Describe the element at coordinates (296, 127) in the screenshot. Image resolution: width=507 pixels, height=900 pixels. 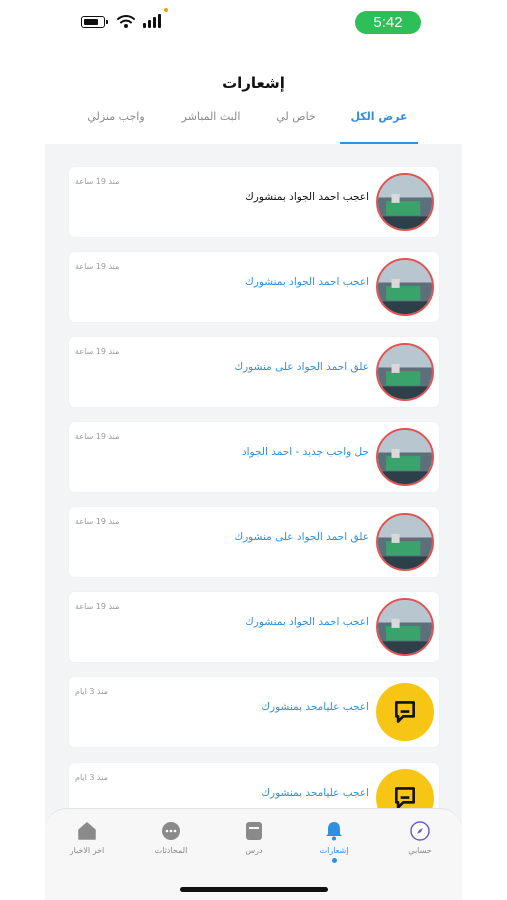
I see `tab-private: خاص لي` at that location.